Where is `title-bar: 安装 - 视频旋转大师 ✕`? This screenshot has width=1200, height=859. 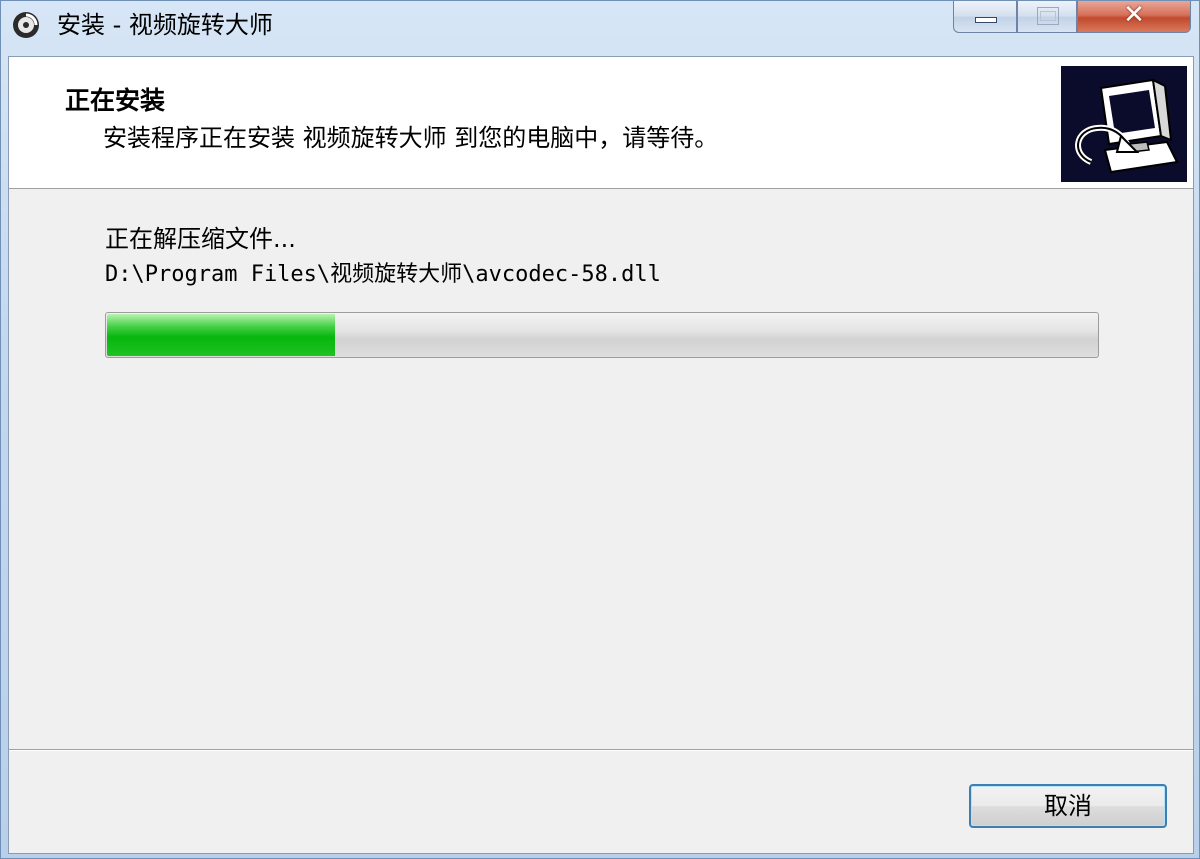
title-bar: 安装 - 视频旋转大师 ✕ is located at coordinates (600, 28).